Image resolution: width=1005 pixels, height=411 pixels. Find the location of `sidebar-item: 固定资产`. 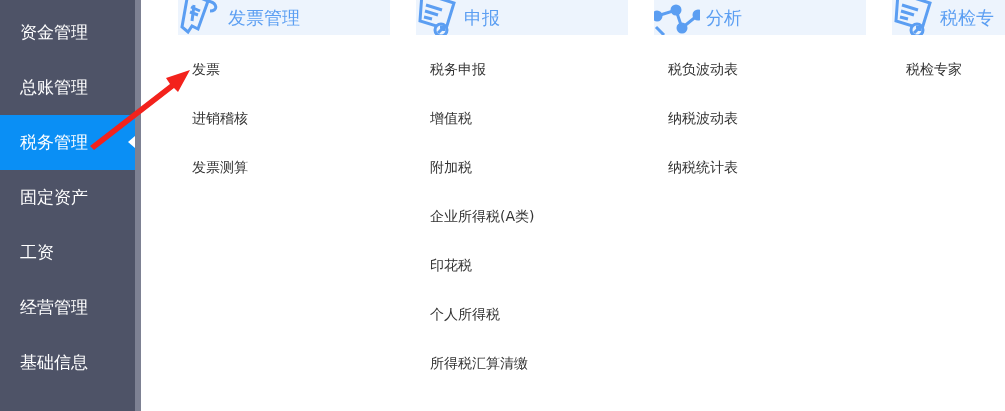

sidebar-item: 固定资产 is located at coordinates (67, 197).